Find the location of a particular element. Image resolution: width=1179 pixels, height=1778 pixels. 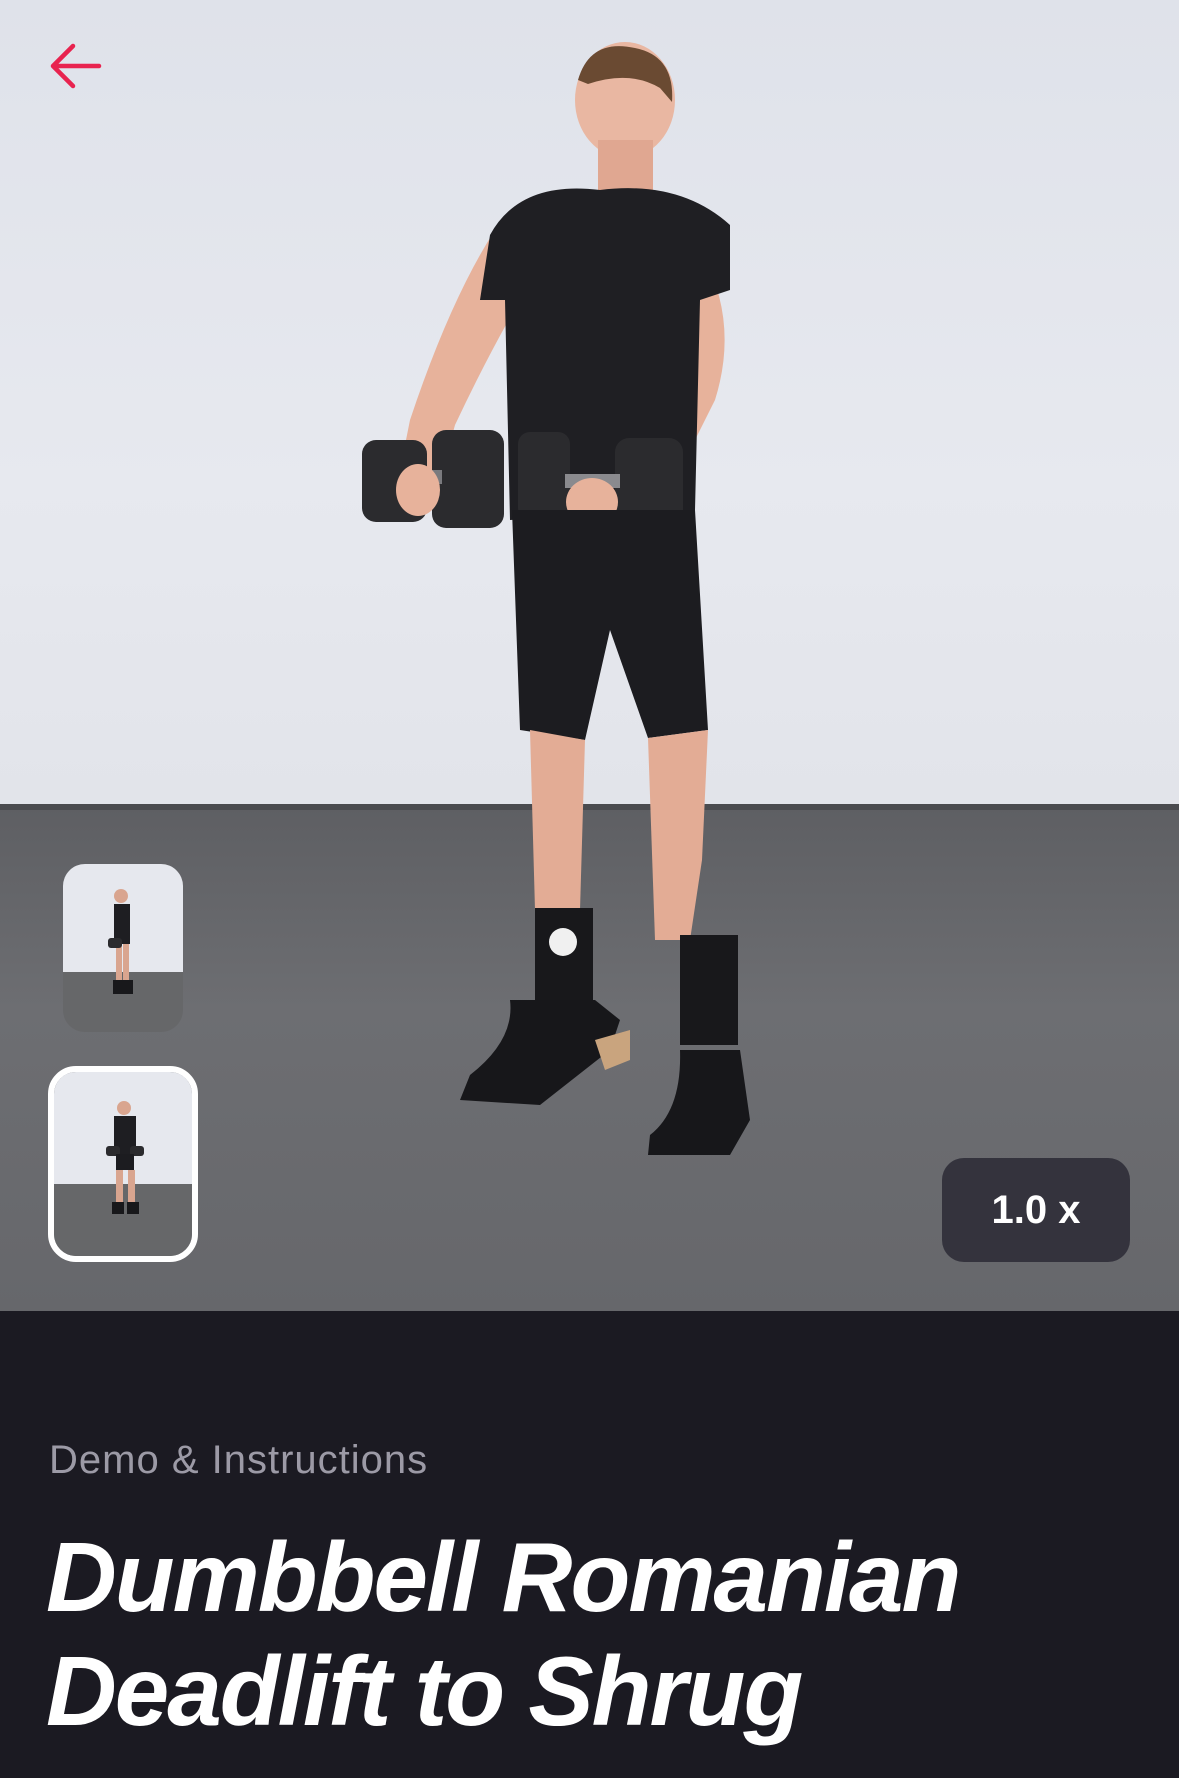

back-button is located at coordinates (75, 66).